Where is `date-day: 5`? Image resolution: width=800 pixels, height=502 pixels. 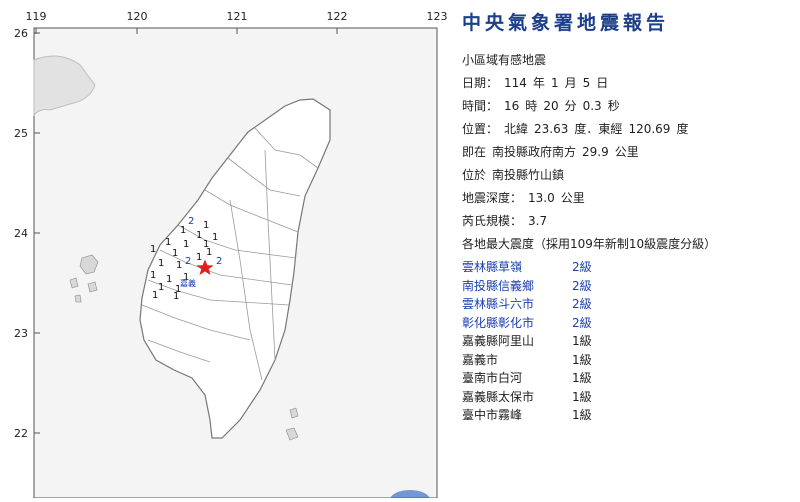 date-day: 5 is located at coordinates (586, 83).